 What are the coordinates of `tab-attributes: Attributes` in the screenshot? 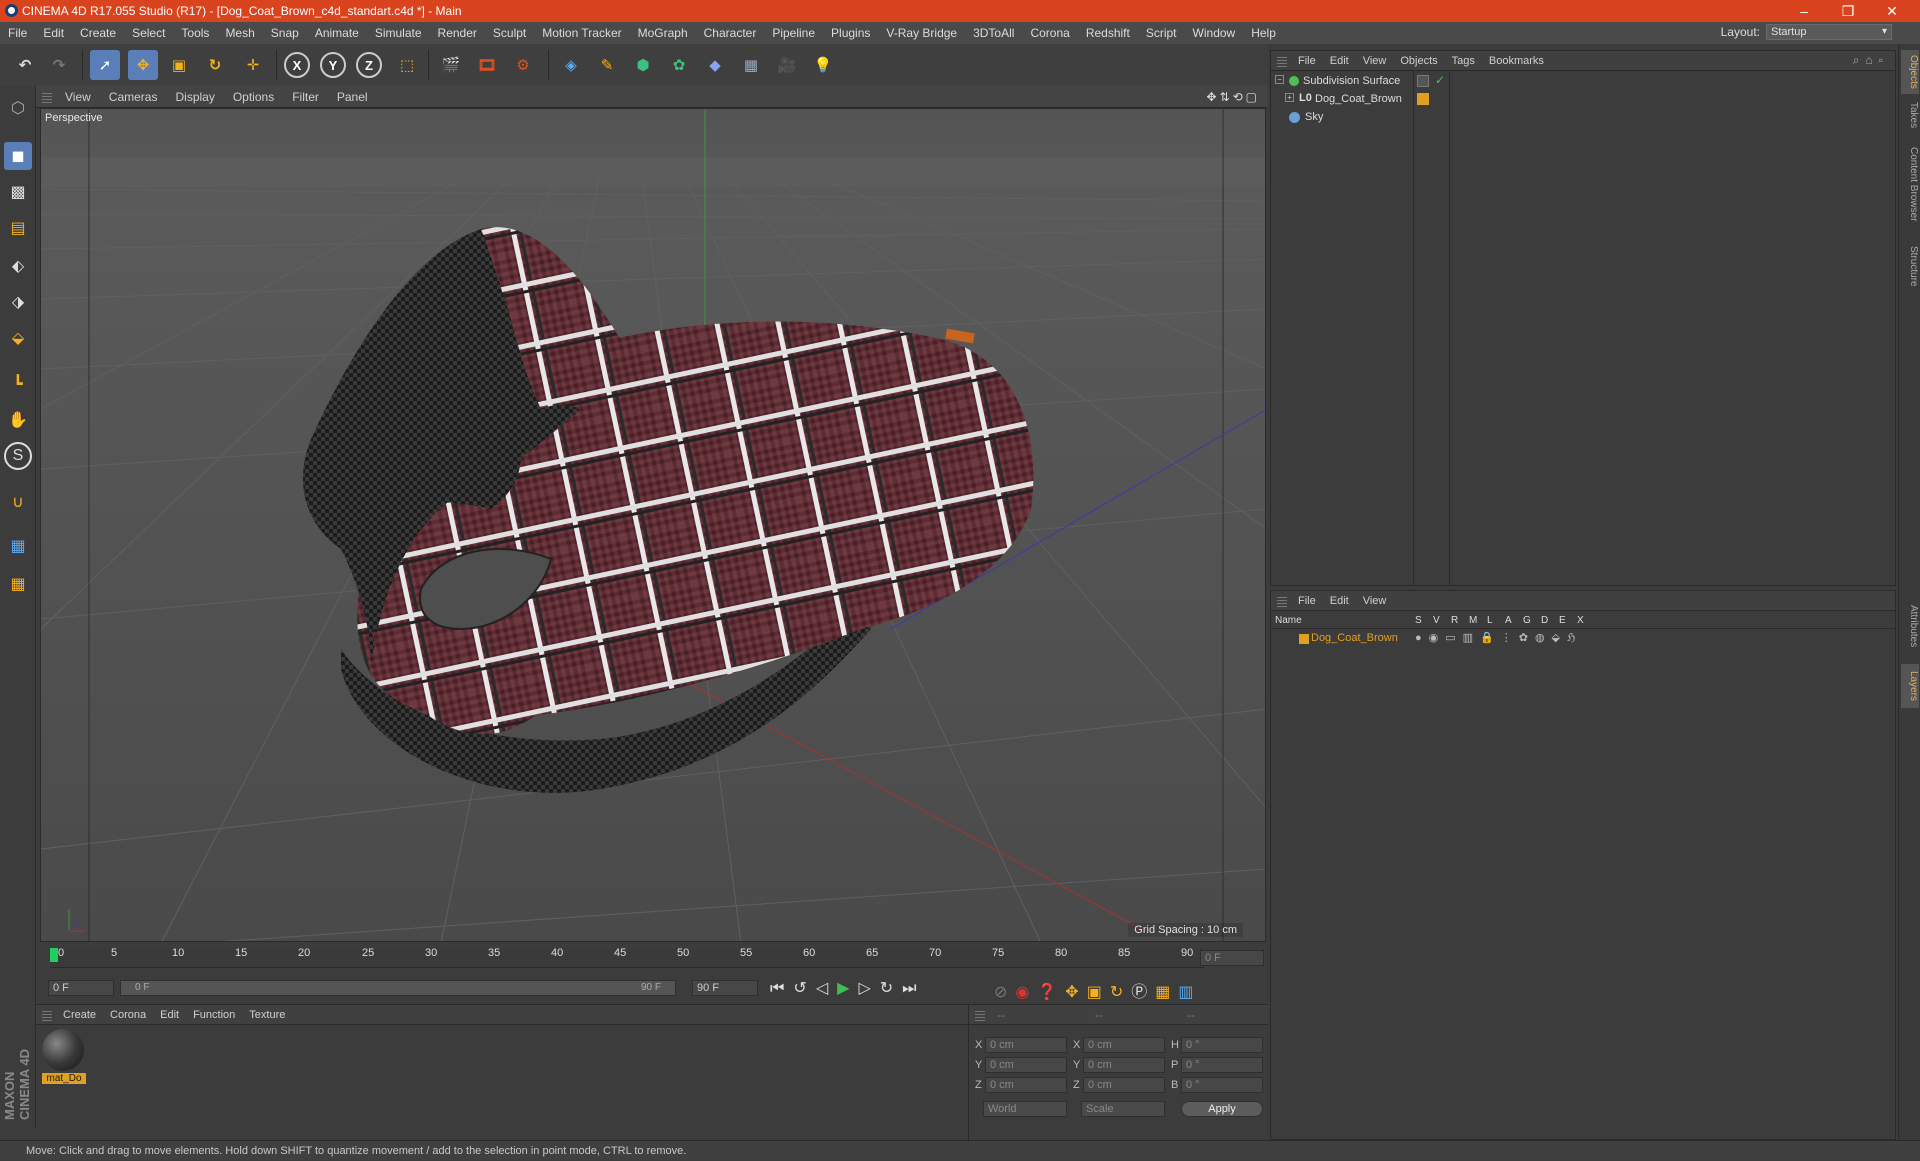 It's located at (1910, 626).